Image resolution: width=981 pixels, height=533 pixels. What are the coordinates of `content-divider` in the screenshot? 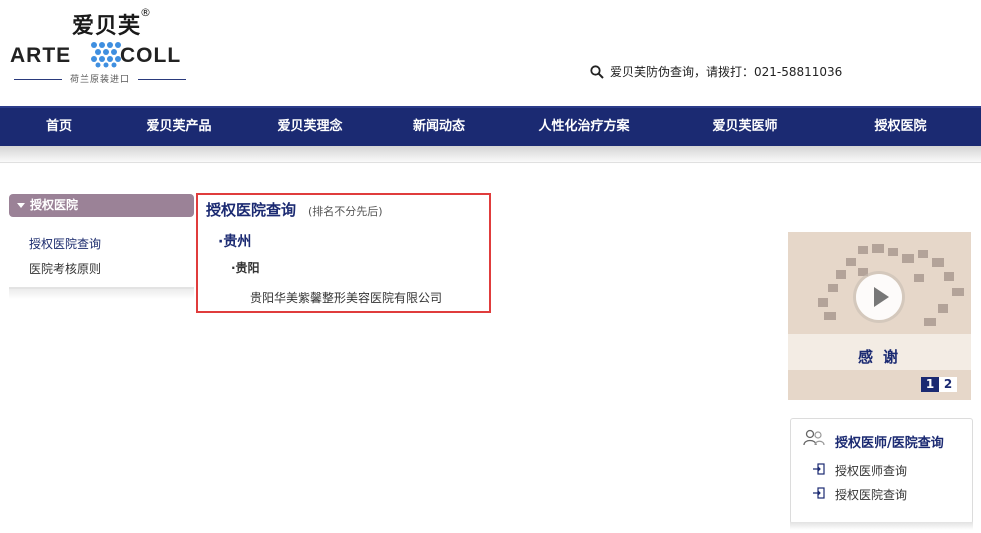 It's located at (490, 162).